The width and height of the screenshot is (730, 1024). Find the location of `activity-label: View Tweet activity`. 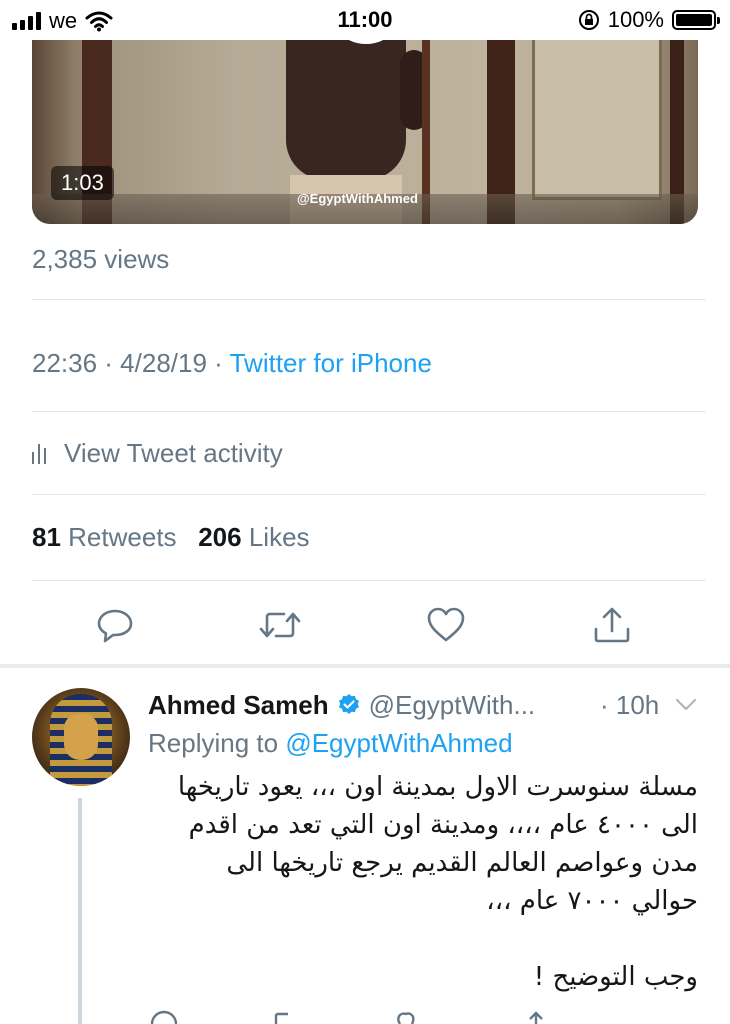

activity-label: View Tweet activity is located at coordinates (173, 453).